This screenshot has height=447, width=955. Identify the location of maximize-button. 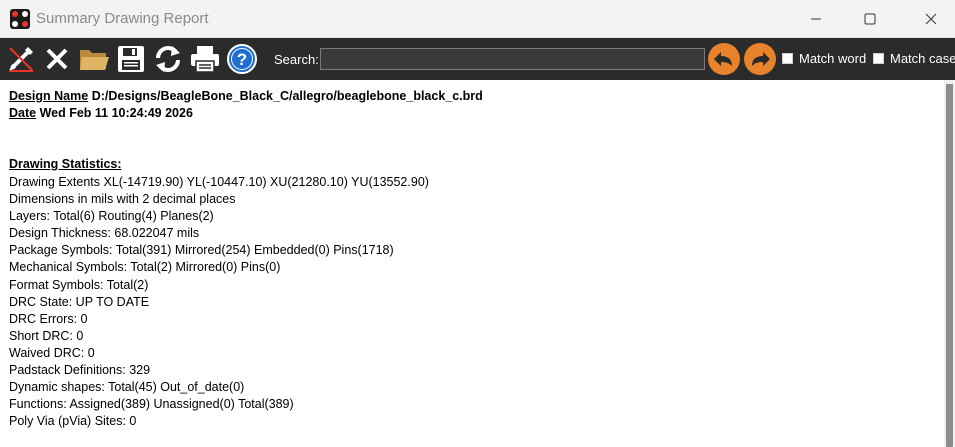
(870, 19).